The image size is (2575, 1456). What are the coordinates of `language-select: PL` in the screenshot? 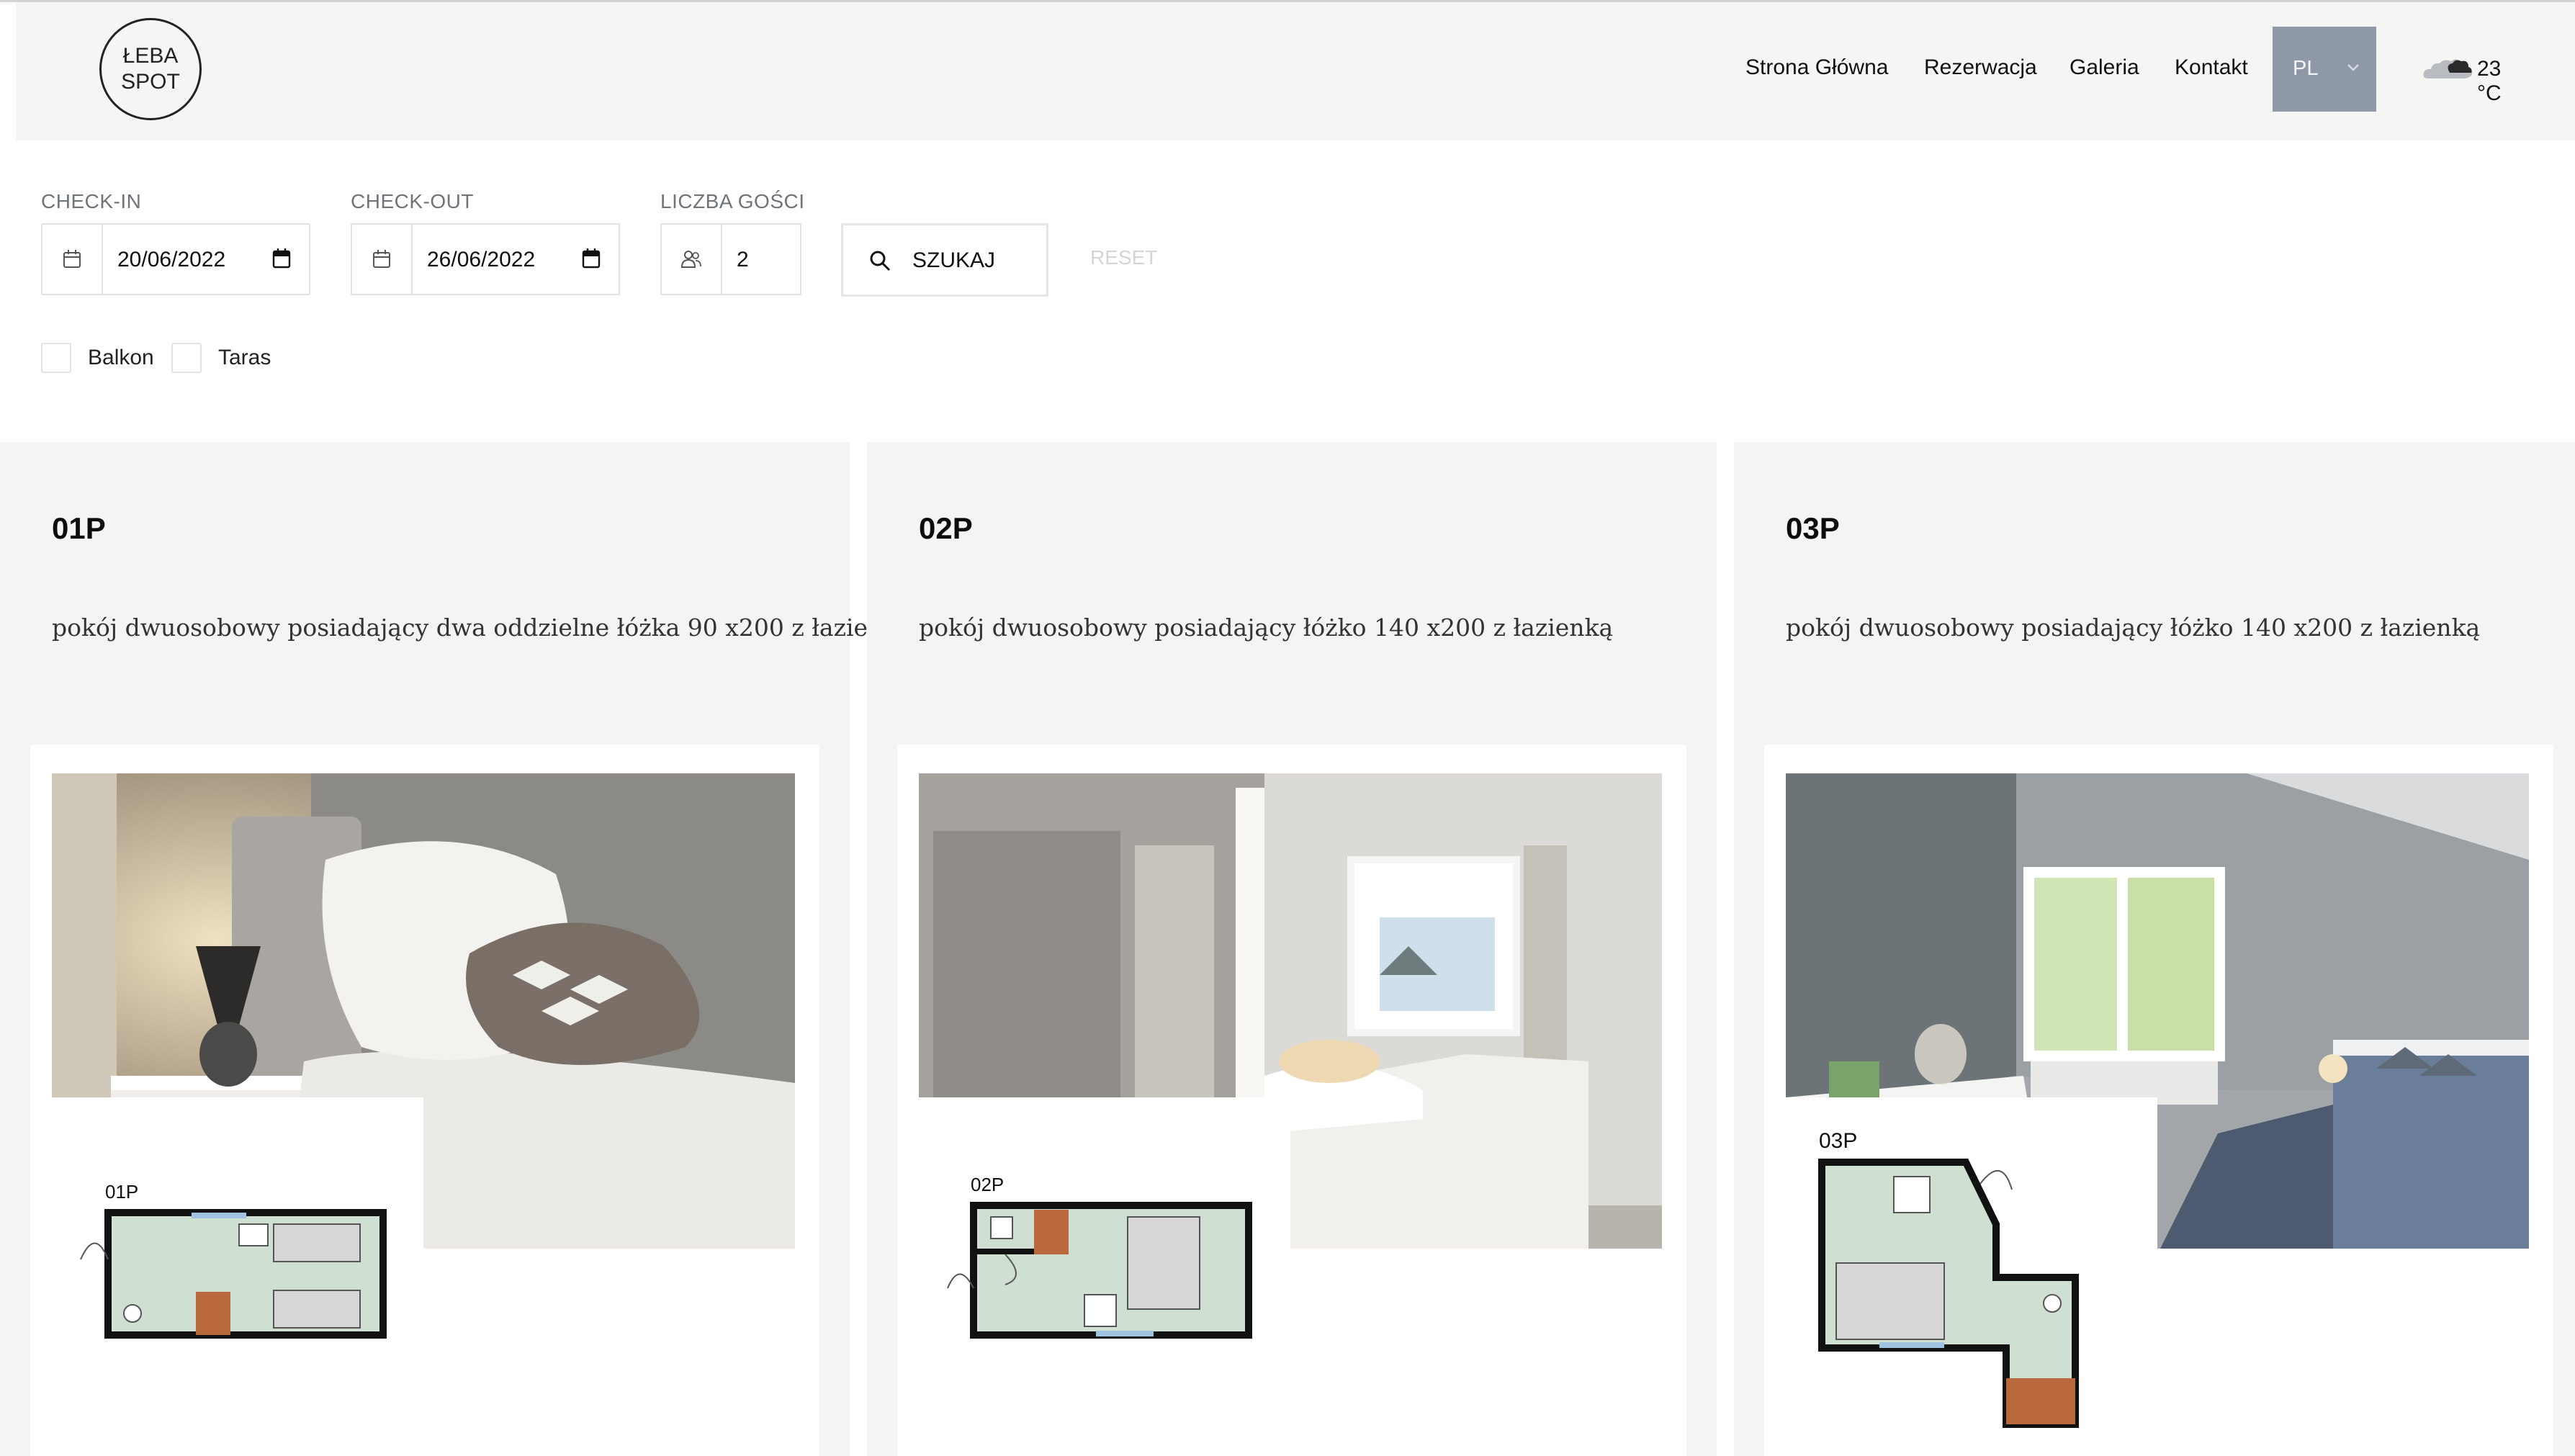 It's located at (2324, 69).